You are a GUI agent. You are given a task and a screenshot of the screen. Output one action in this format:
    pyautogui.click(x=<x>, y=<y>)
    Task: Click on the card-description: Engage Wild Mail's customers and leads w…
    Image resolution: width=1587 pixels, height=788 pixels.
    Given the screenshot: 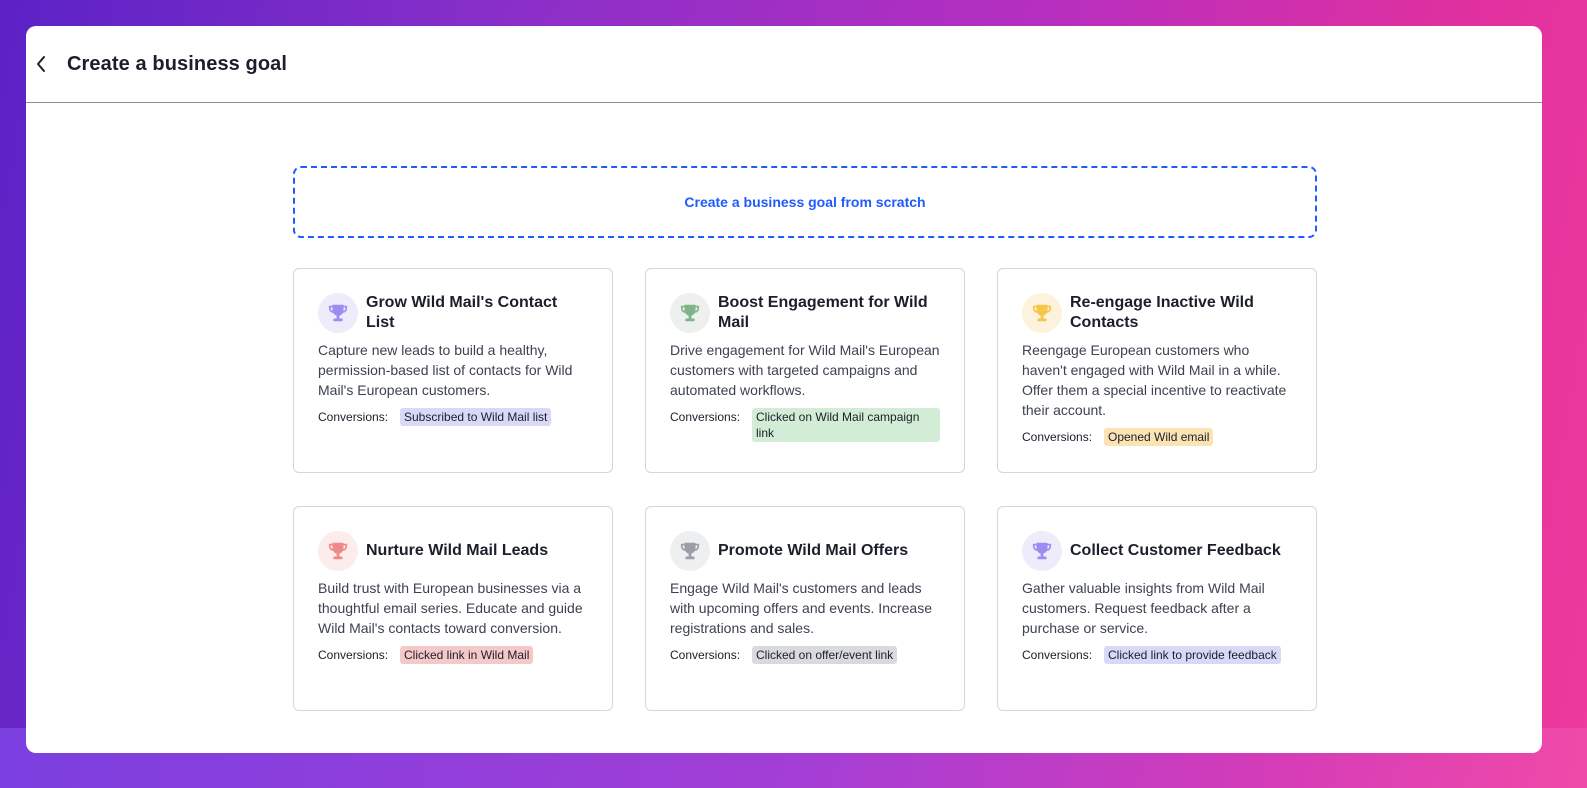 What is the action you would take?
    pyautogui.click(x=801, y=608)
    